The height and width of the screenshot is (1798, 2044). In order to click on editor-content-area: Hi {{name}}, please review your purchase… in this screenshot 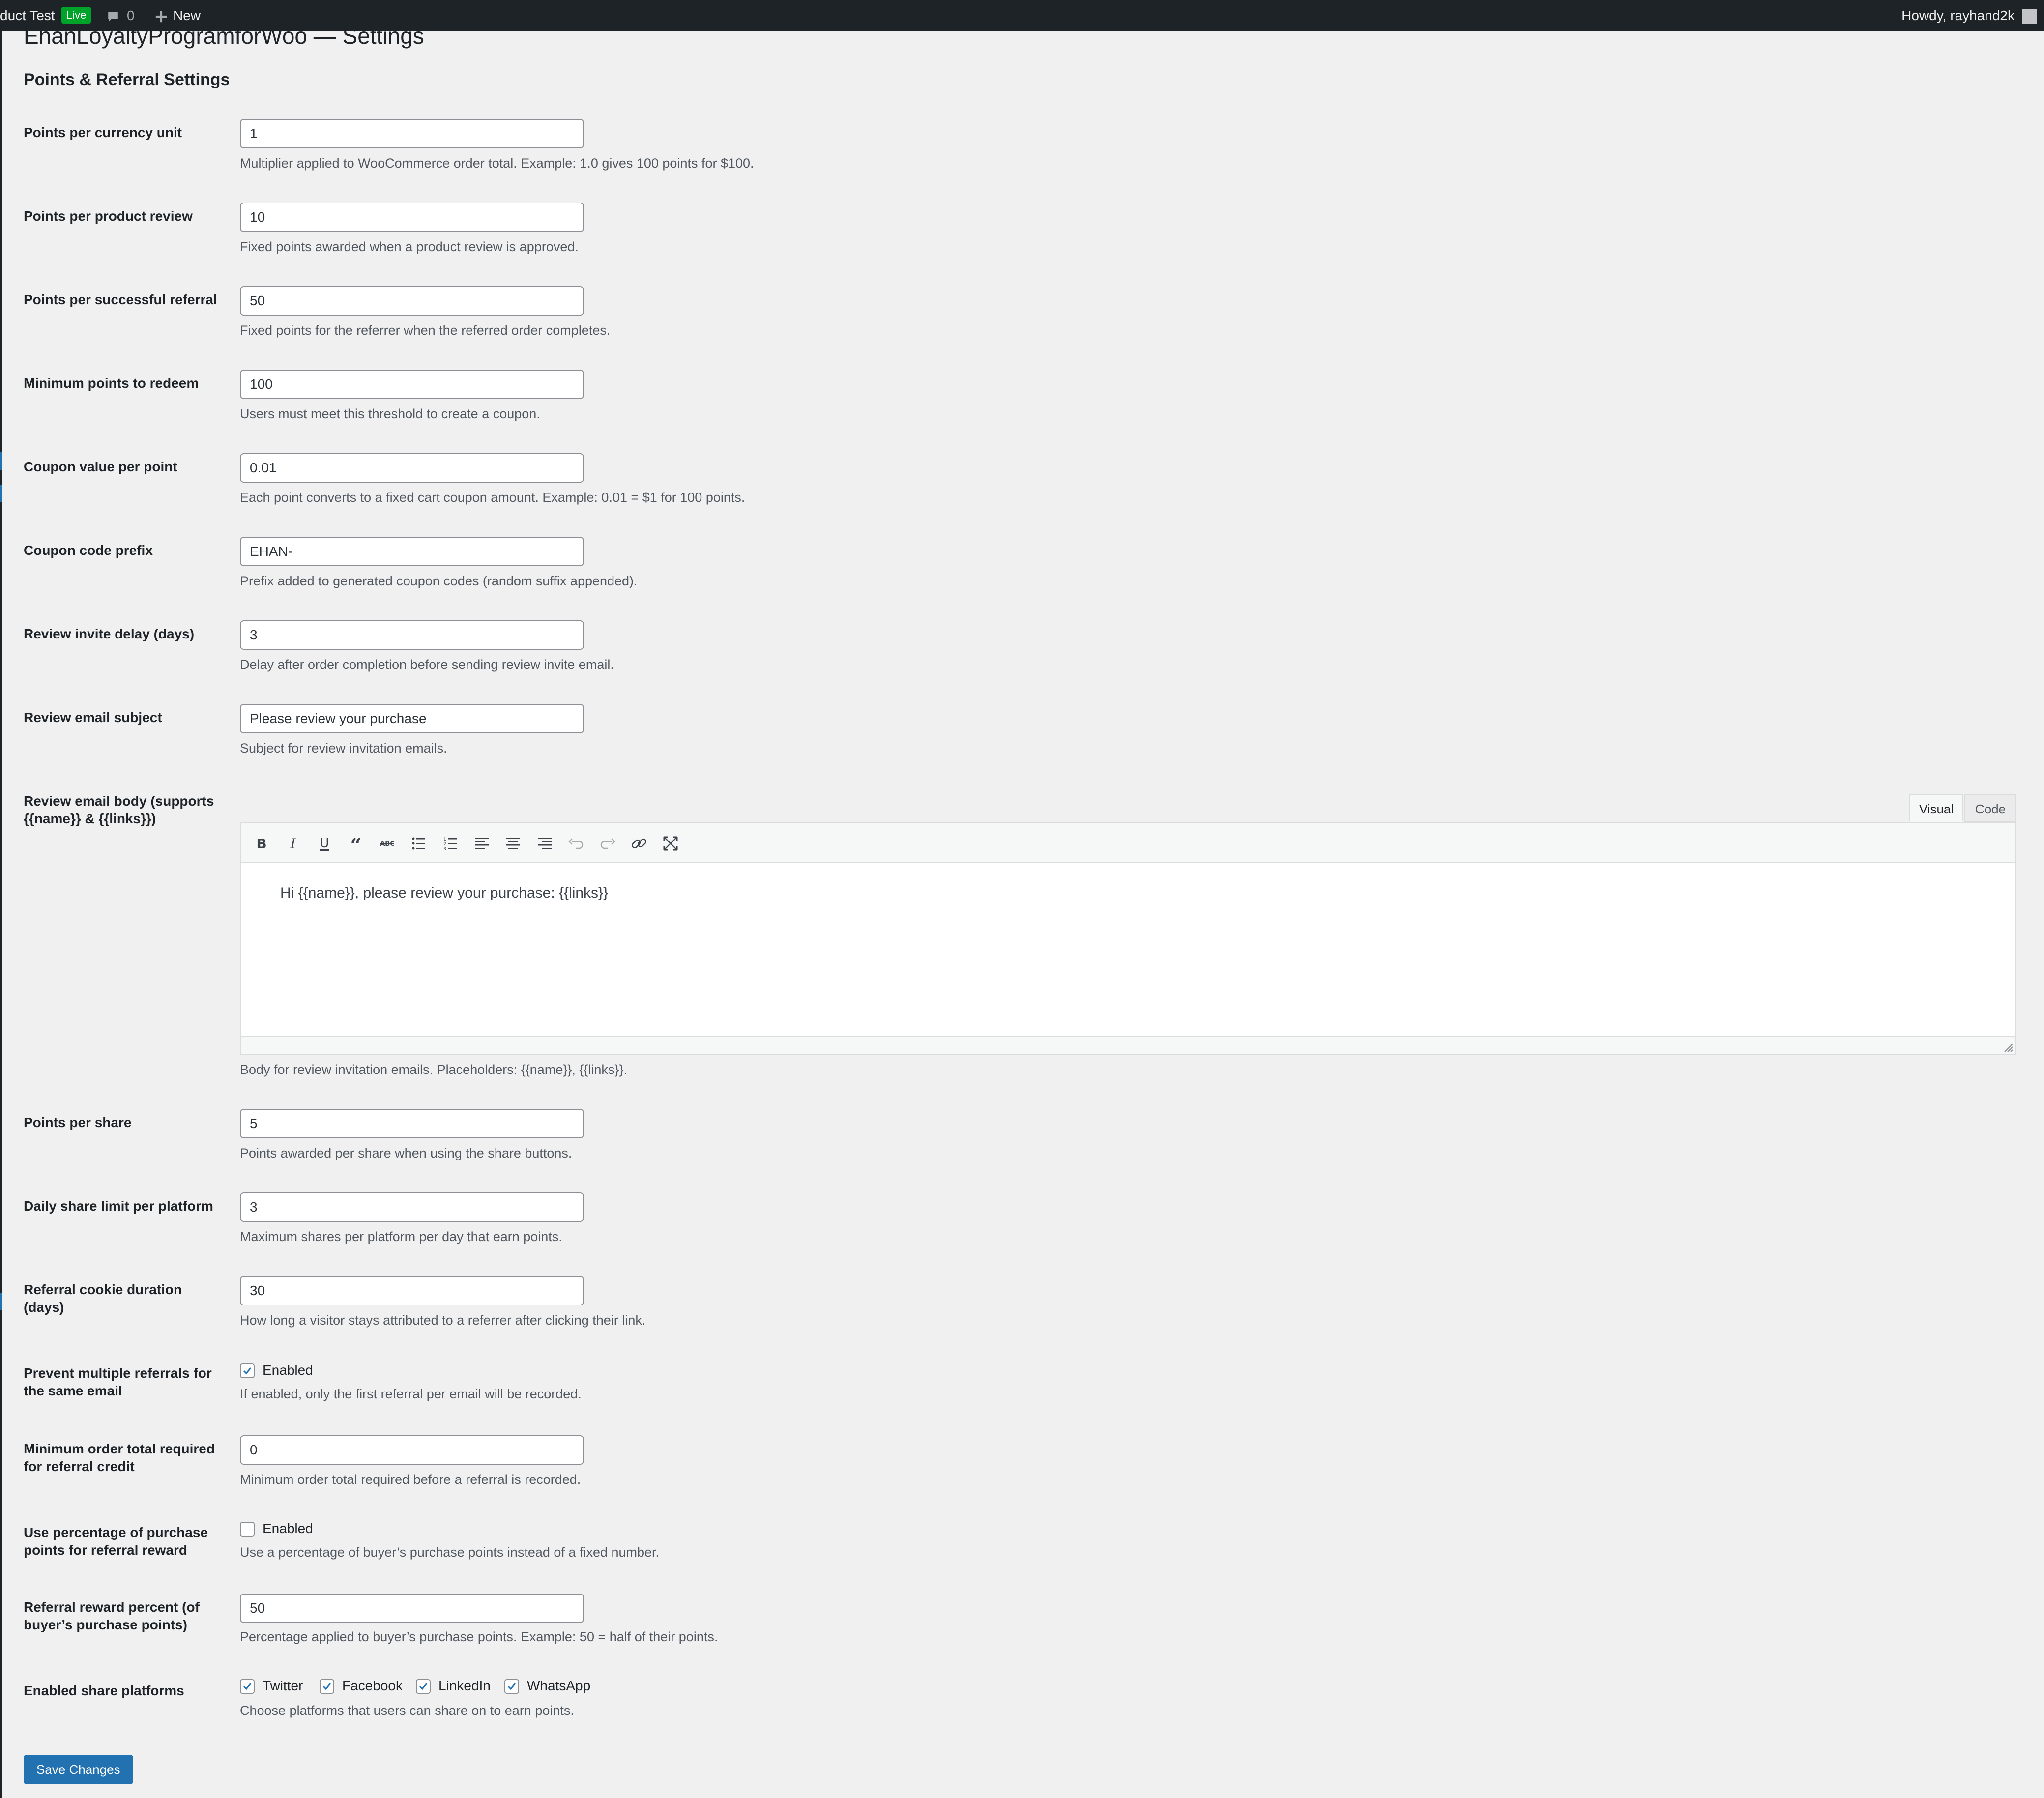, I will do `click(1128, 949)`.